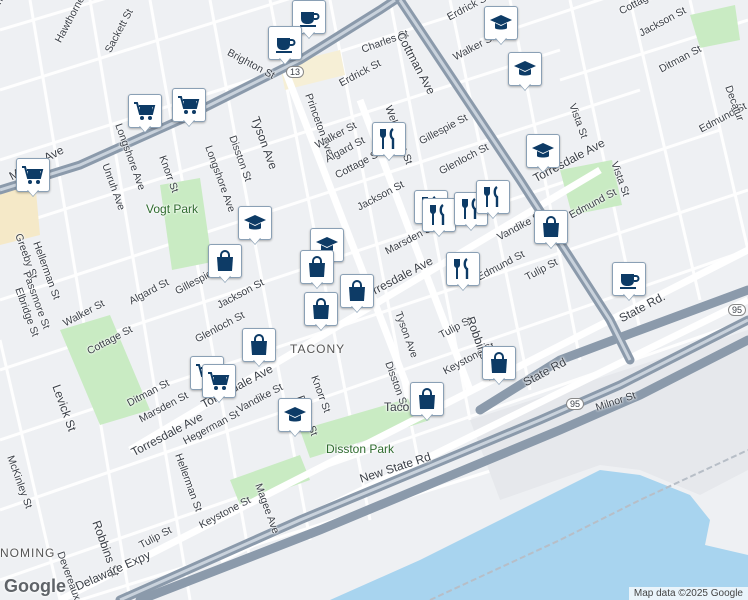  I want to click on park-label: Vogt Park, so click(172, 209).